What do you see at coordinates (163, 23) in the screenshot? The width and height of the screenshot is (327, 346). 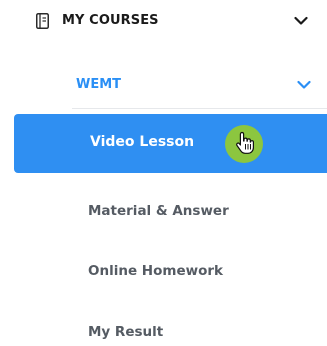 I see `my-courses-header: MY COURSES` at bounding box center [163, 23].